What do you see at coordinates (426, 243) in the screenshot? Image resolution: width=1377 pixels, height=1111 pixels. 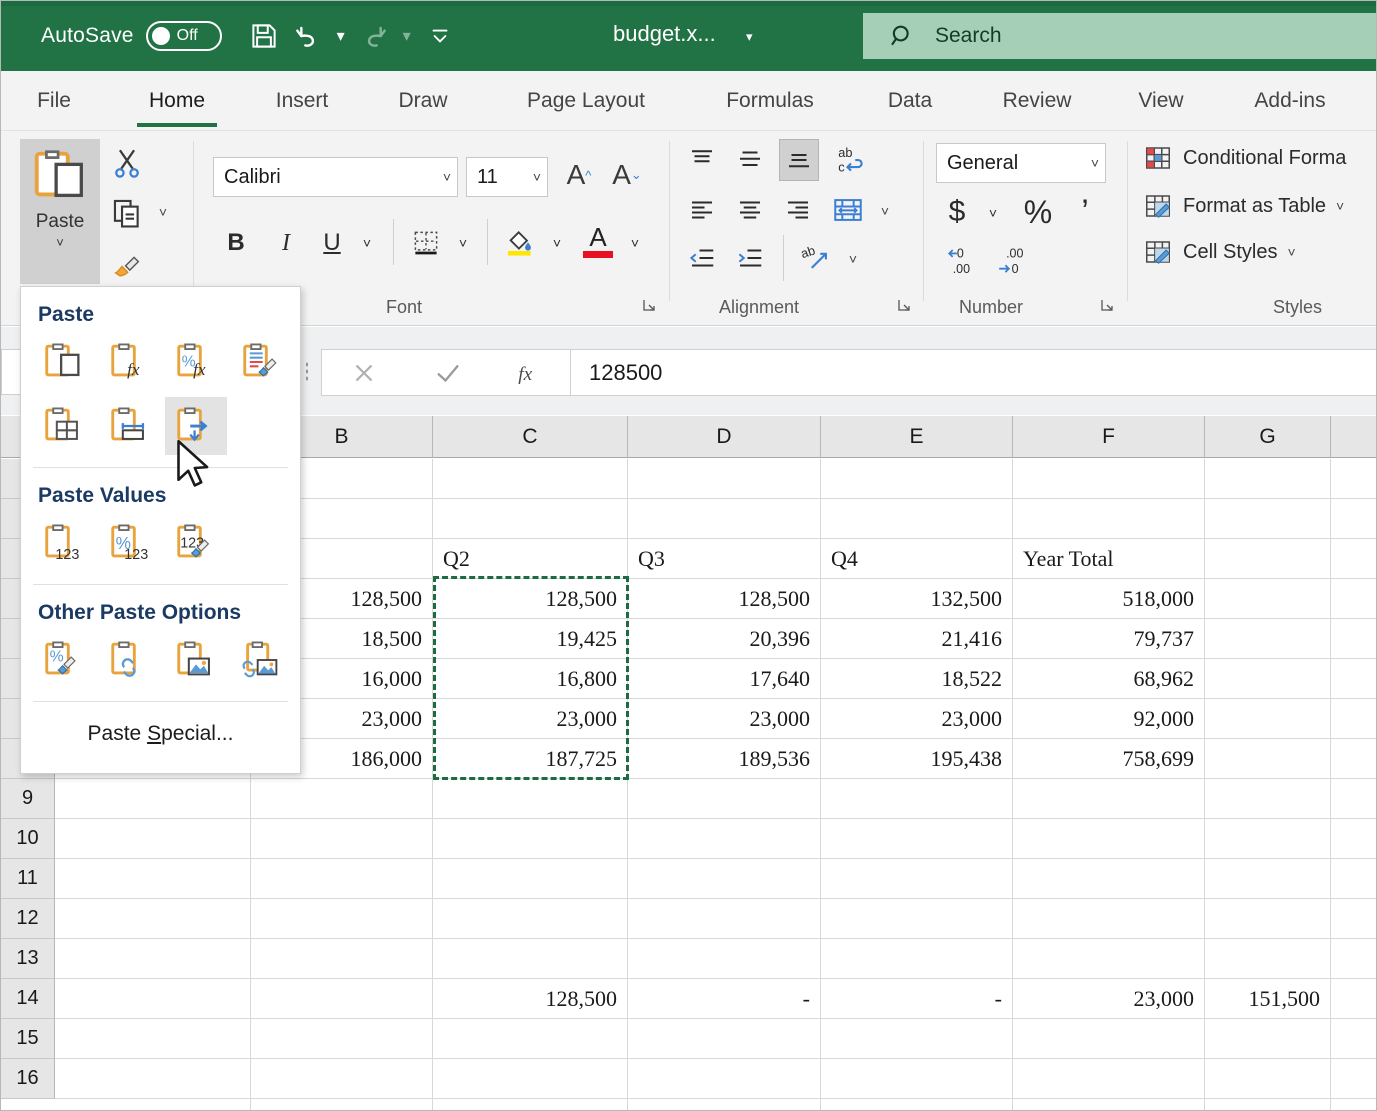 I see `borders-icon` at bounding box center [426, 243].